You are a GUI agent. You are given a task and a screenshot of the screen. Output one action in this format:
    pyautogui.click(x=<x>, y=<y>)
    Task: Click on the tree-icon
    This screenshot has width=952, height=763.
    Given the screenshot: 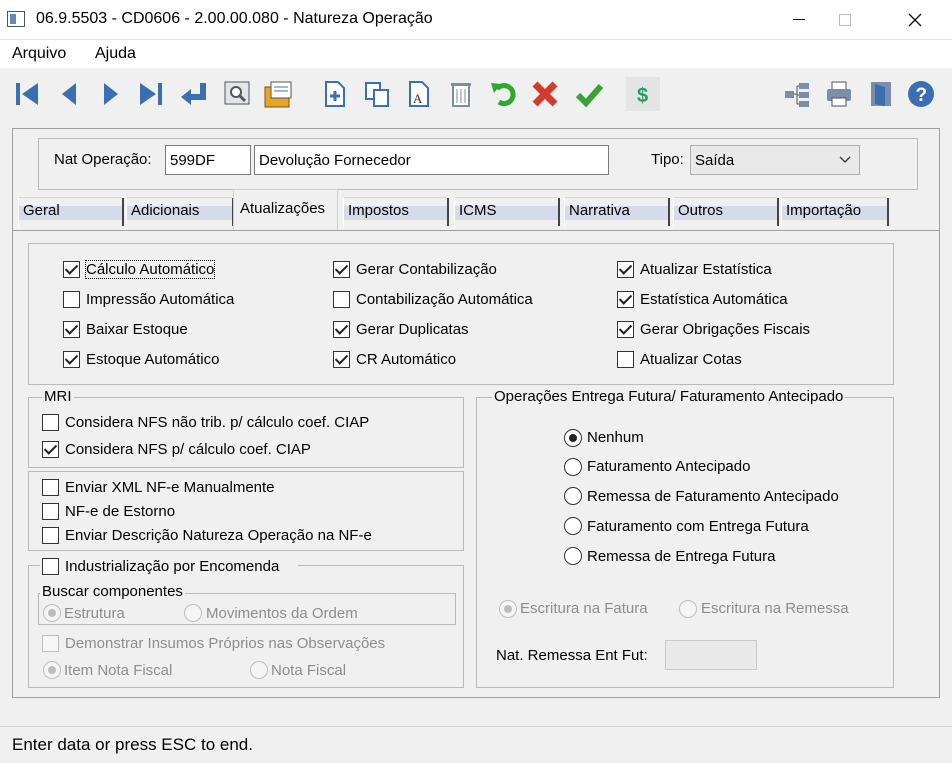 What is the action you would take?
    pyautogui.click(x=797, y=94)
    